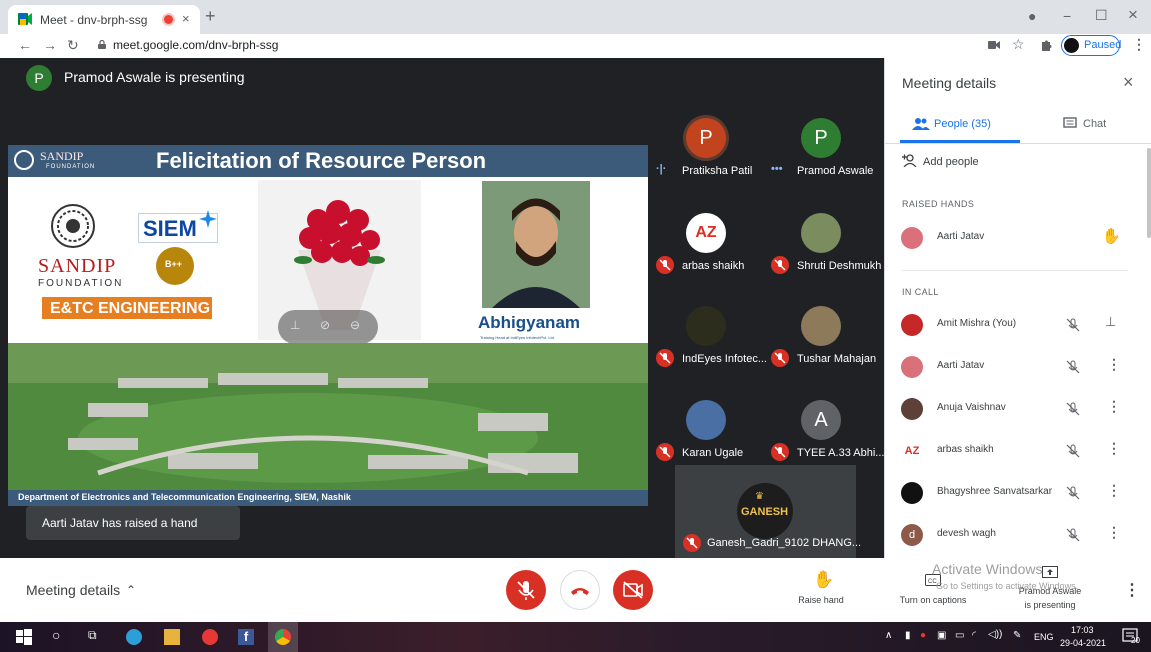 The image size is (1151, 652). What do you see at coordinates (839, 266) in the screenshot?
I see `participant-name: Shruti Deshmukh` at bounding box center [839, 266].